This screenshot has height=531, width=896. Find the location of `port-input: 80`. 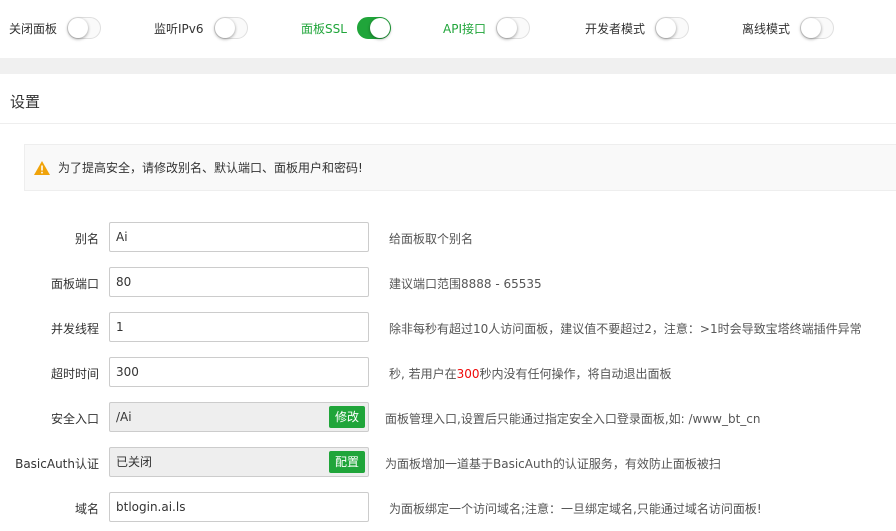

port-input: 80 is located at coordinates (239, 282).